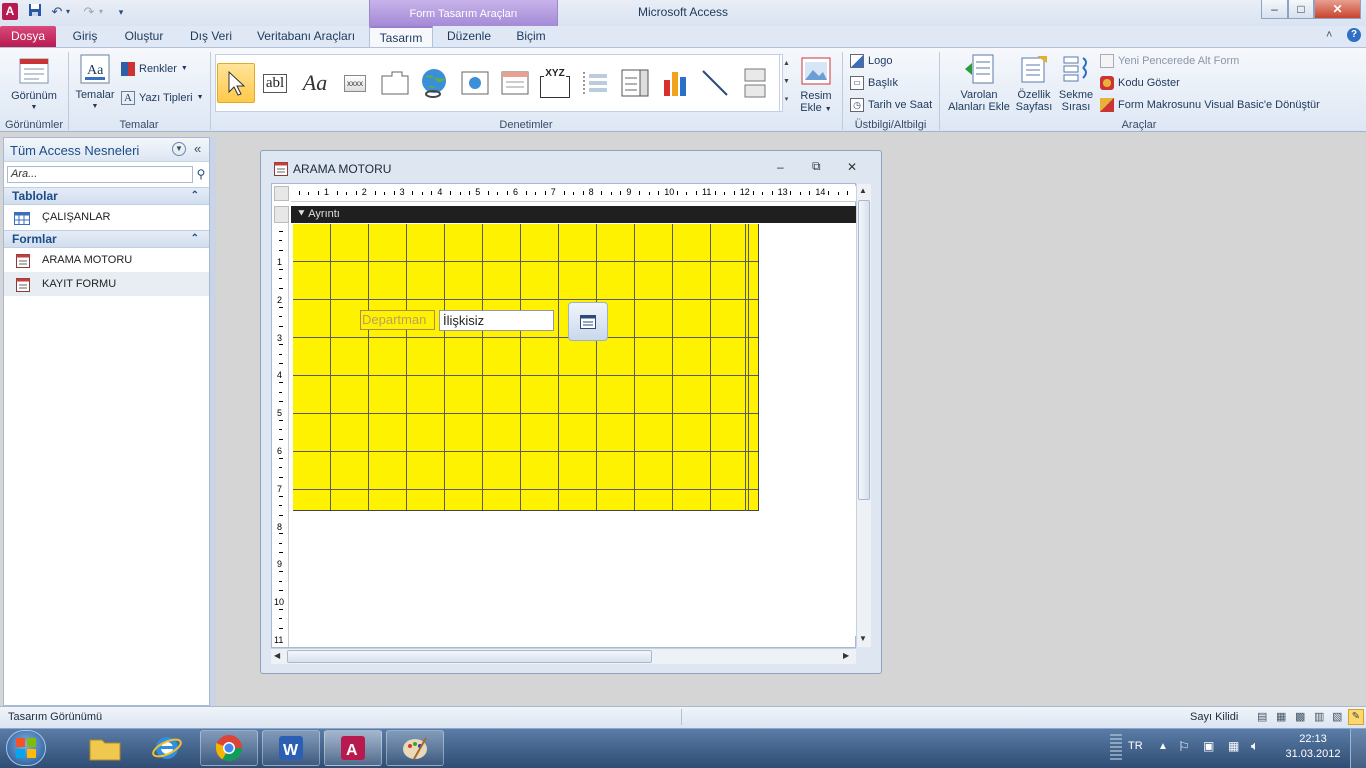  What do you see at coordinates (755, 83) in the screenshot?
I see `toggle-control-icon` at bounding box center [755, 83].